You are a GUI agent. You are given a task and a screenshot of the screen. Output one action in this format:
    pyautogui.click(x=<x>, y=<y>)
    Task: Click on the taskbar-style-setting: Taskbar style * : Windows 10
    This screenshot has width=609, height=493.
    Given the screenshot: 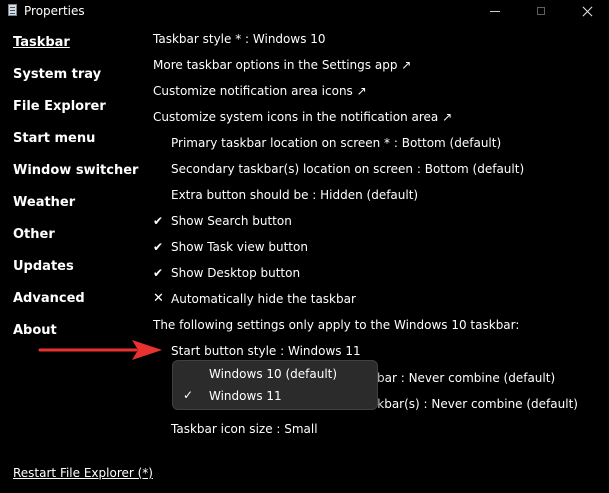 What is the action you would take?
    pyautogui.click(x=239, y=39)
    